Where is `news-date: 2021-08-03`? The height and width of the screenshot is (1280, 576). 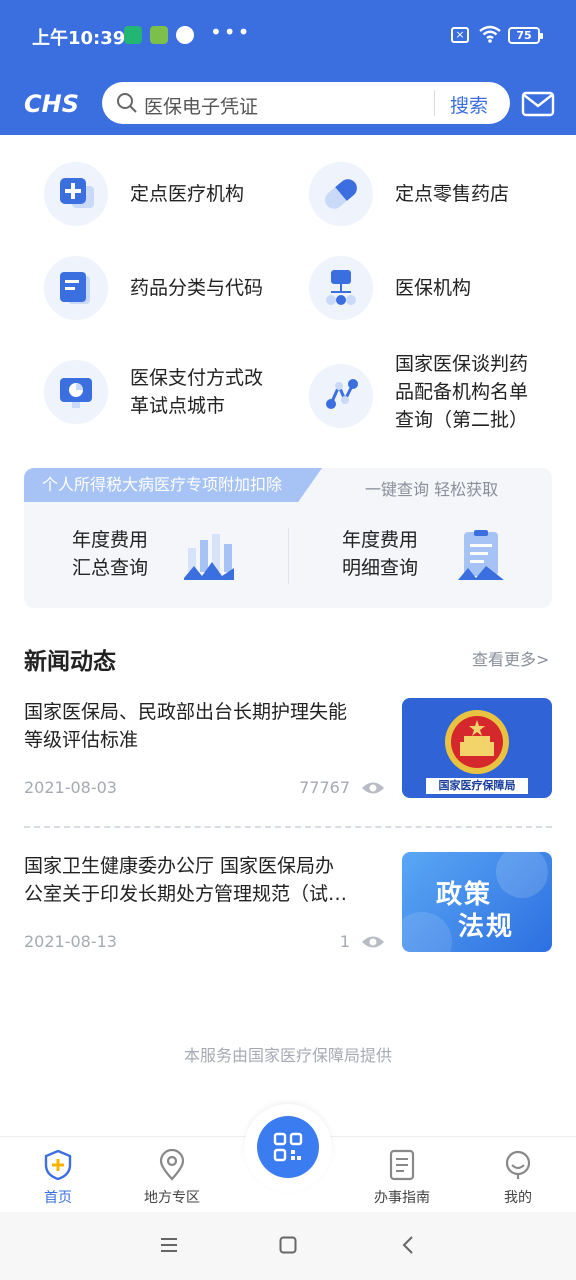
news-date: 2021-08-03 is located at coordinates (70, 787).